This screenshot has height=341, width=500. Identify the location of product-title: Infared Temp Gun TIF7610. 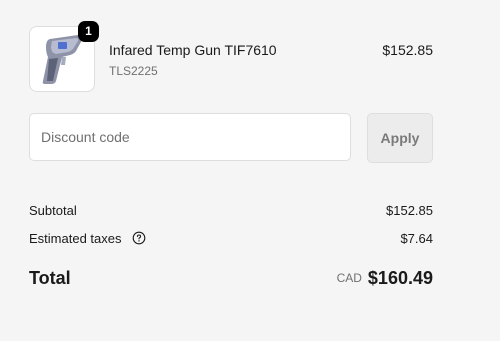
(193, 50).